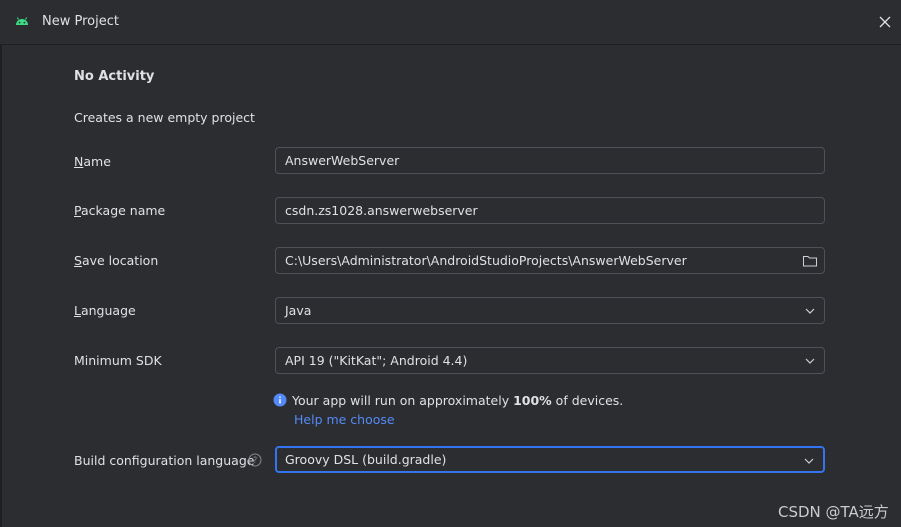  What do you see at coordinates (450, 22) in the screenshot?
I see `title-bar: New Project` at bounding box center [450, 22].